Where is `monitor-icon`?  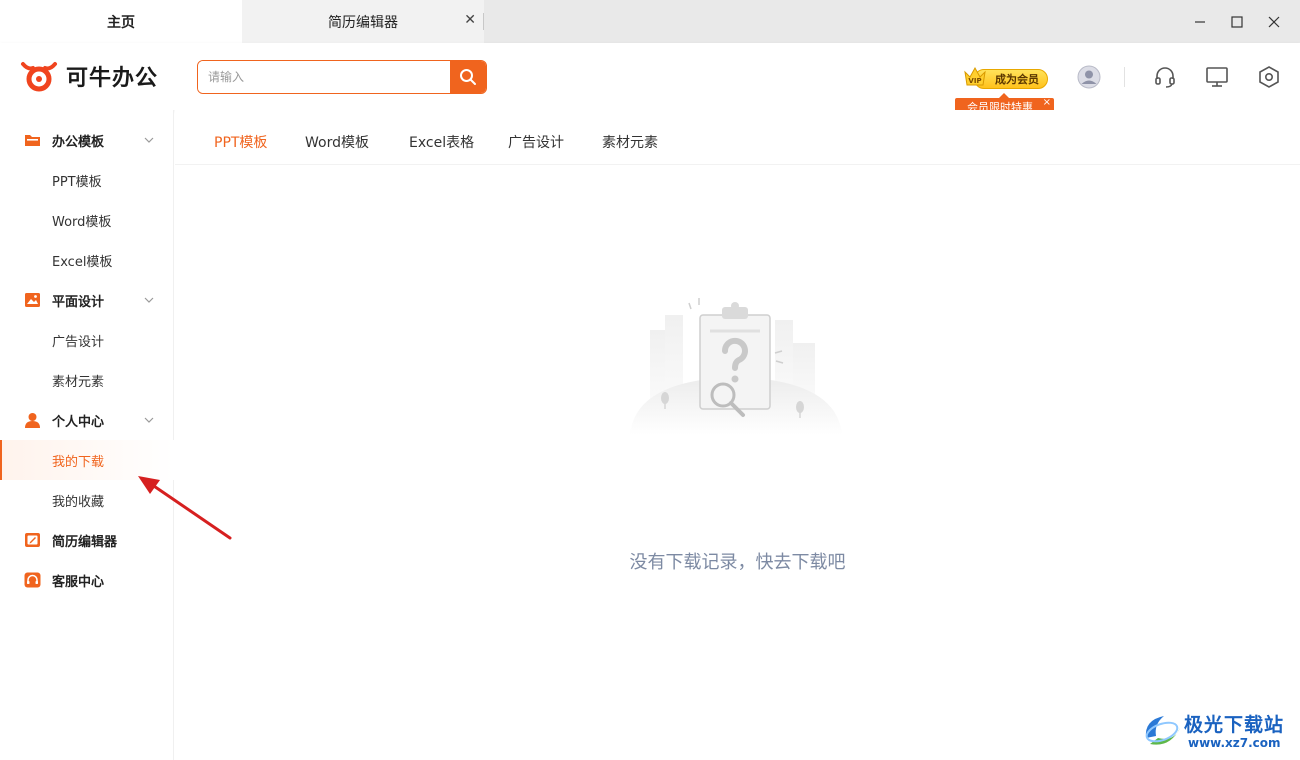
monitor-icon is located at coordinates (1217, 77).